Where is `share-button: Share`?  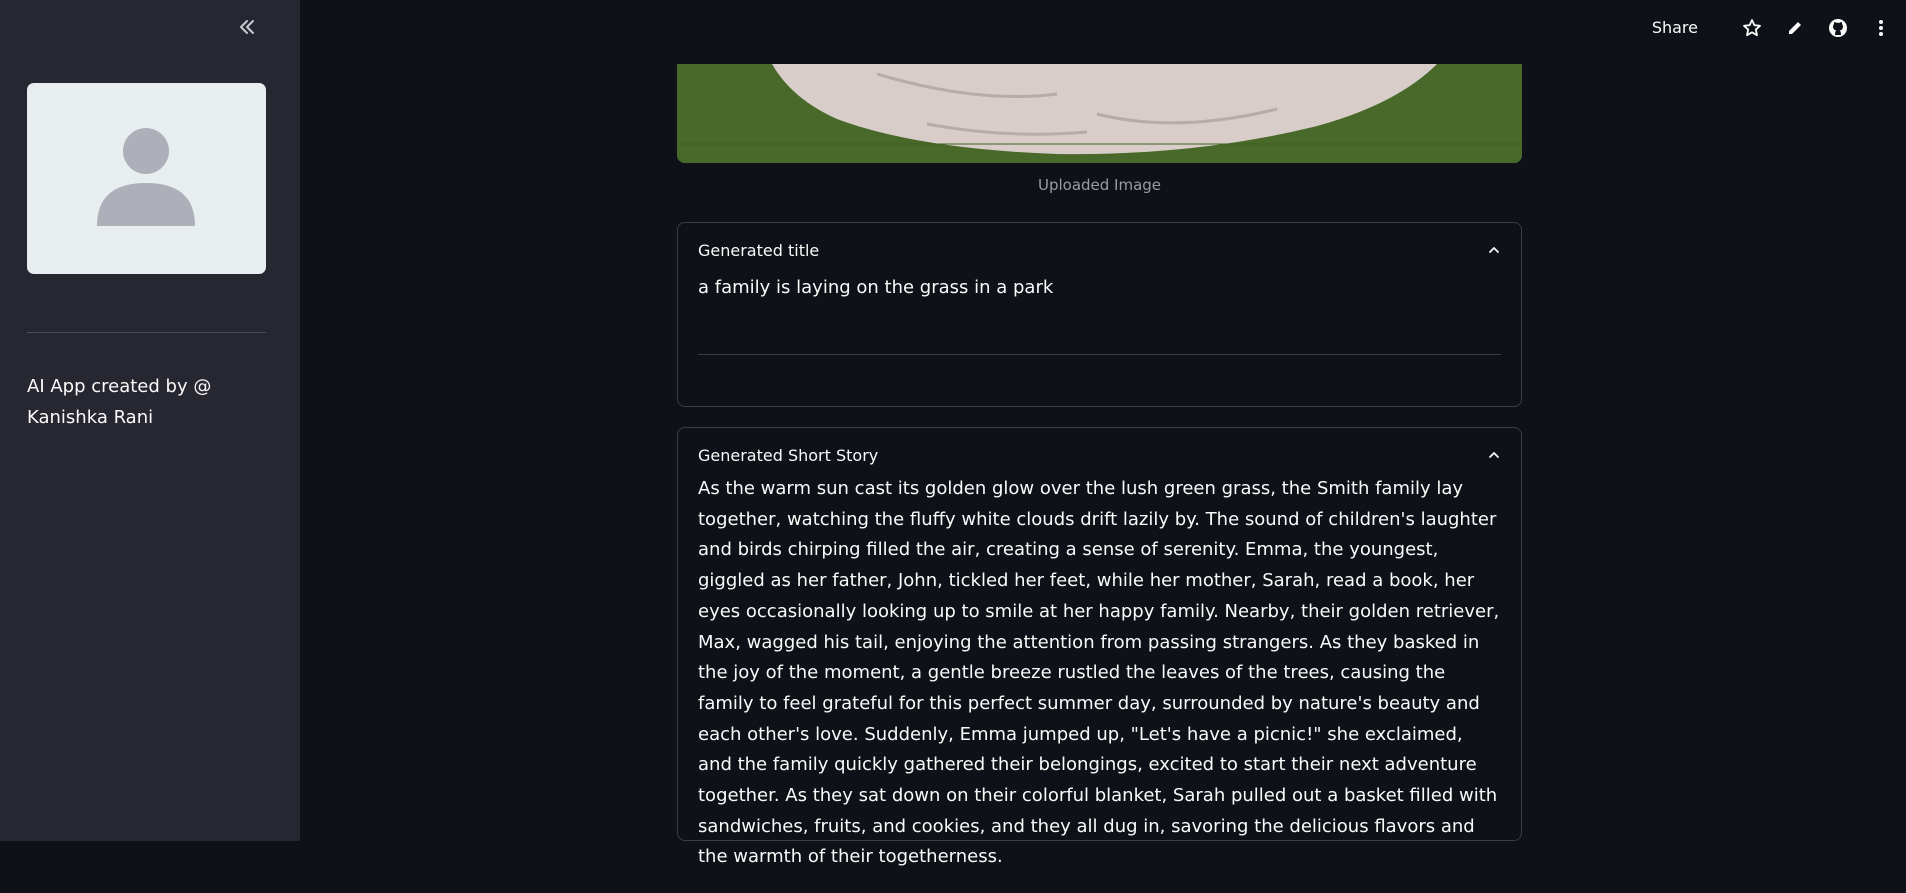 share-button: Share is located at coordinates (1675, 27).